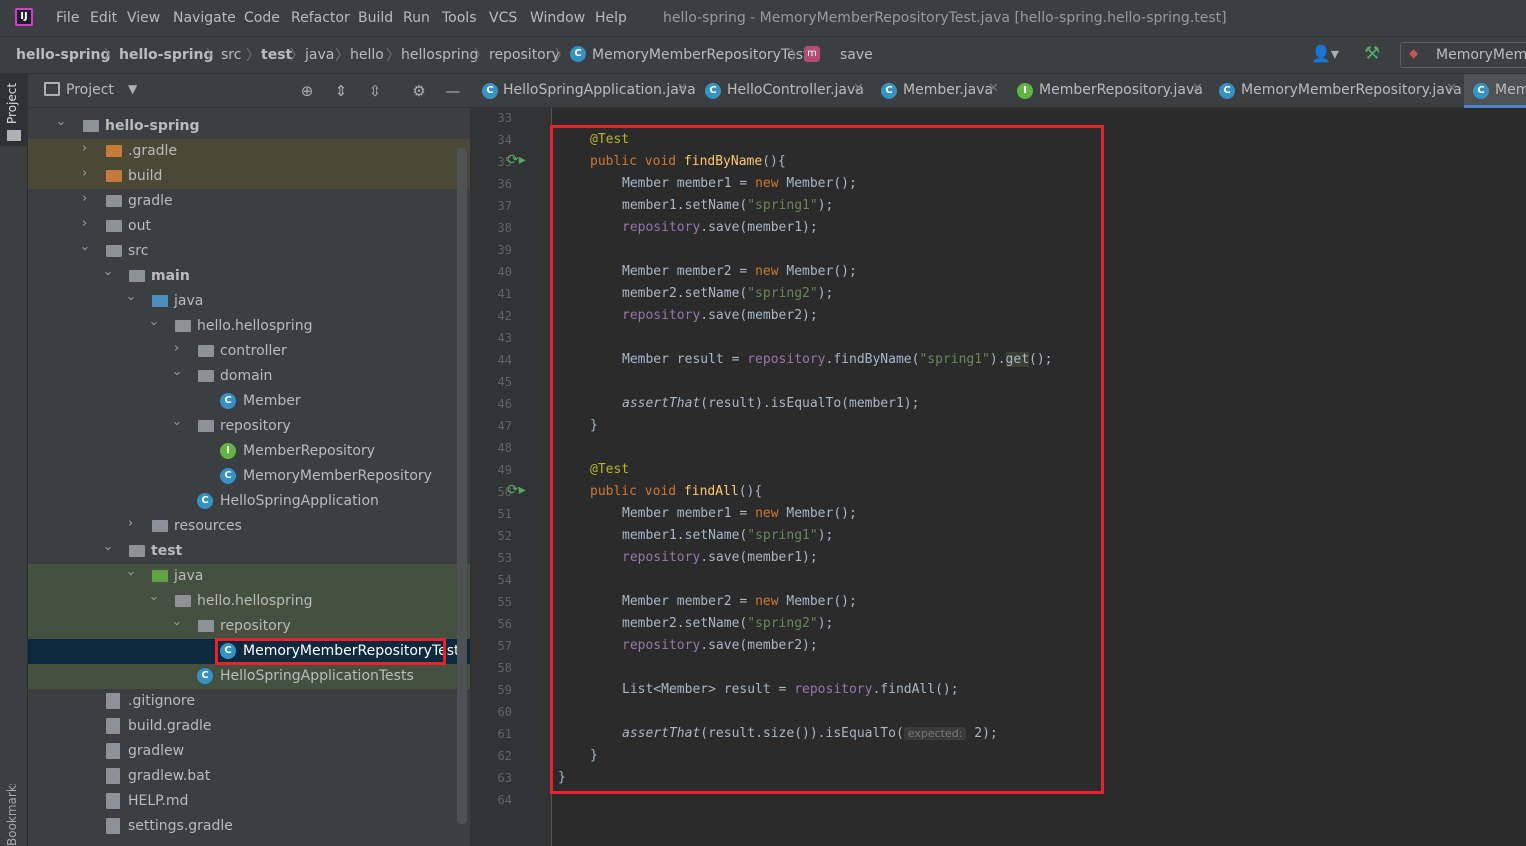 This screenshot has width=1526, height=846. I want to click on breadcrumb-method: save, so click(856, 55).